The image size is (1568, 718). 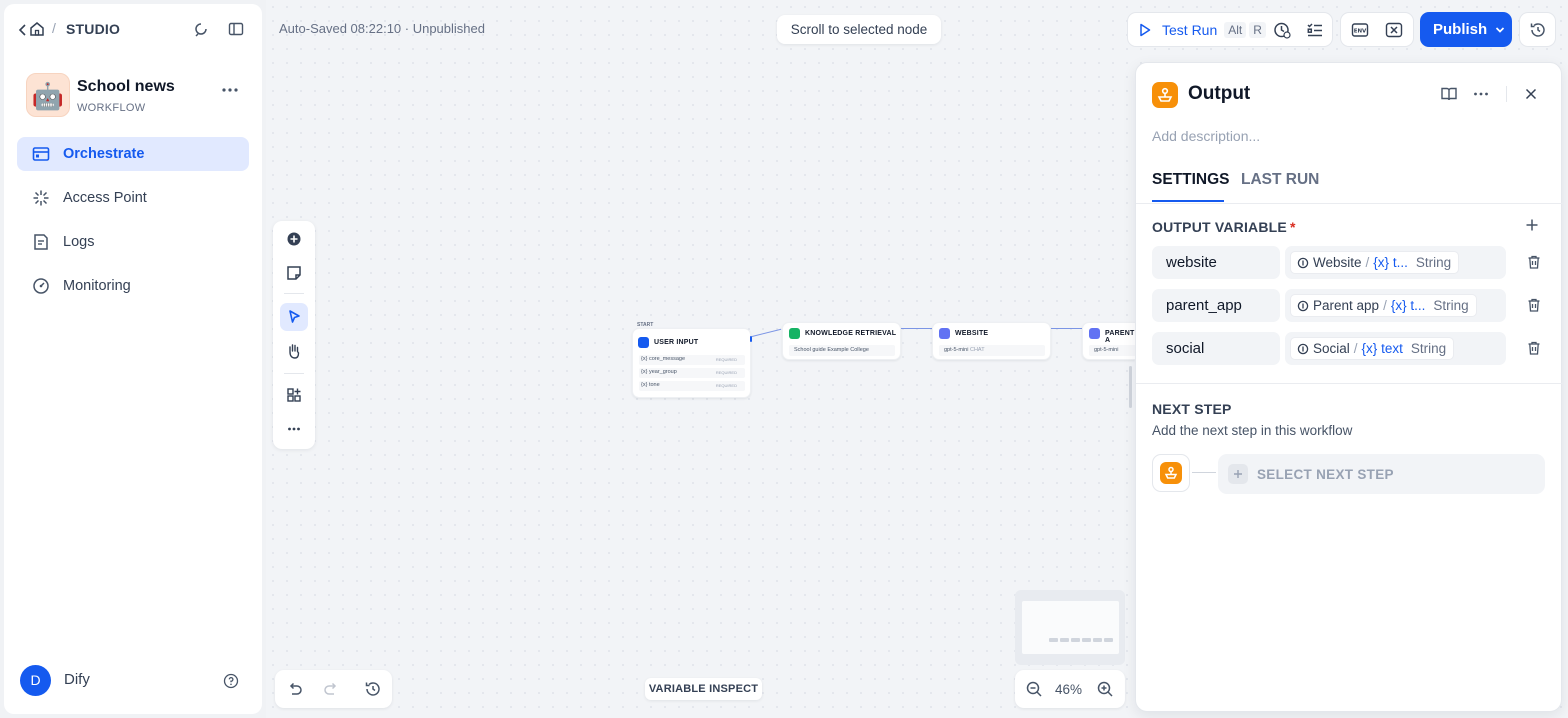 I want to click on variable-name: {x} core_message, so click(x=663, y=359).